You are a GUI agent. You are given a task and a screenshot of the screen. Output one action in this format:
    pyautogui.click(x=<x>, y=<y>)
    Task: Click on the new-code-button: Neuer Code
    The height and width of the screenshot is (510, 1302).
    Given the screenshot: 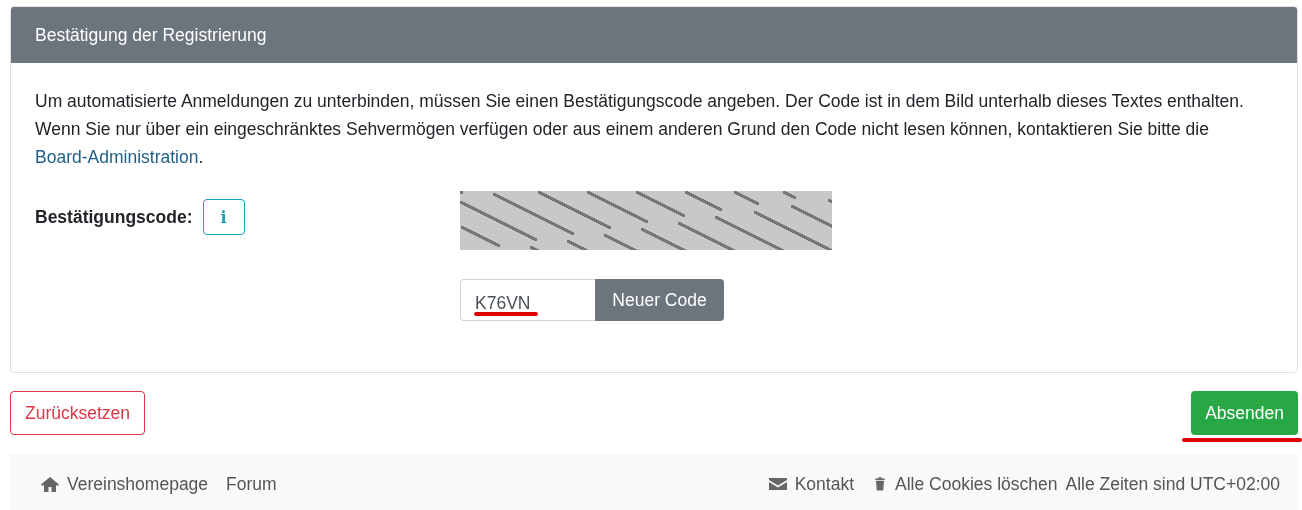 What is the action you would take?
    pyautogui.click(x=659, y=300)
    